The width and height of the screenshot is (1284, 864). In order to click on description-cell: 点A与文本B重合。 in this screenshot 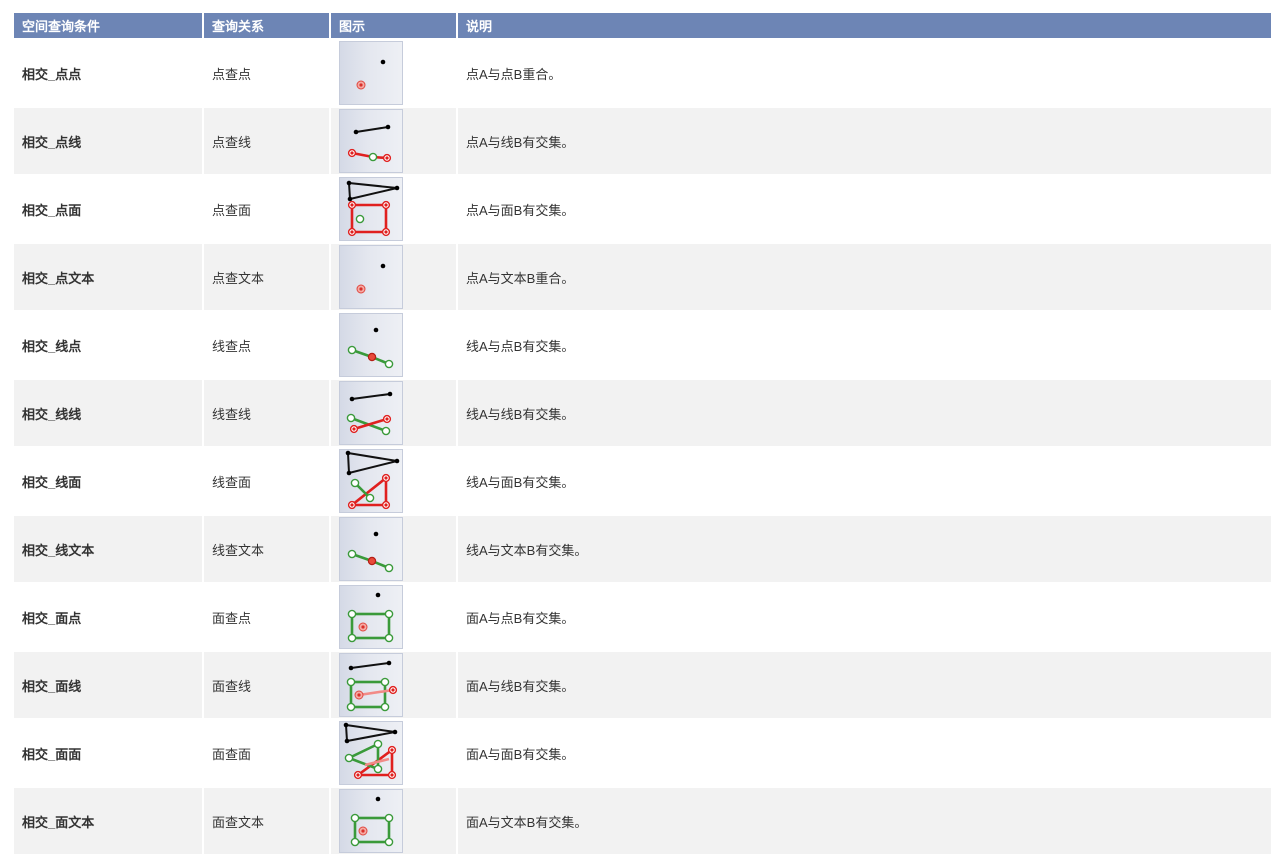, I will do `click(864, 277)`.